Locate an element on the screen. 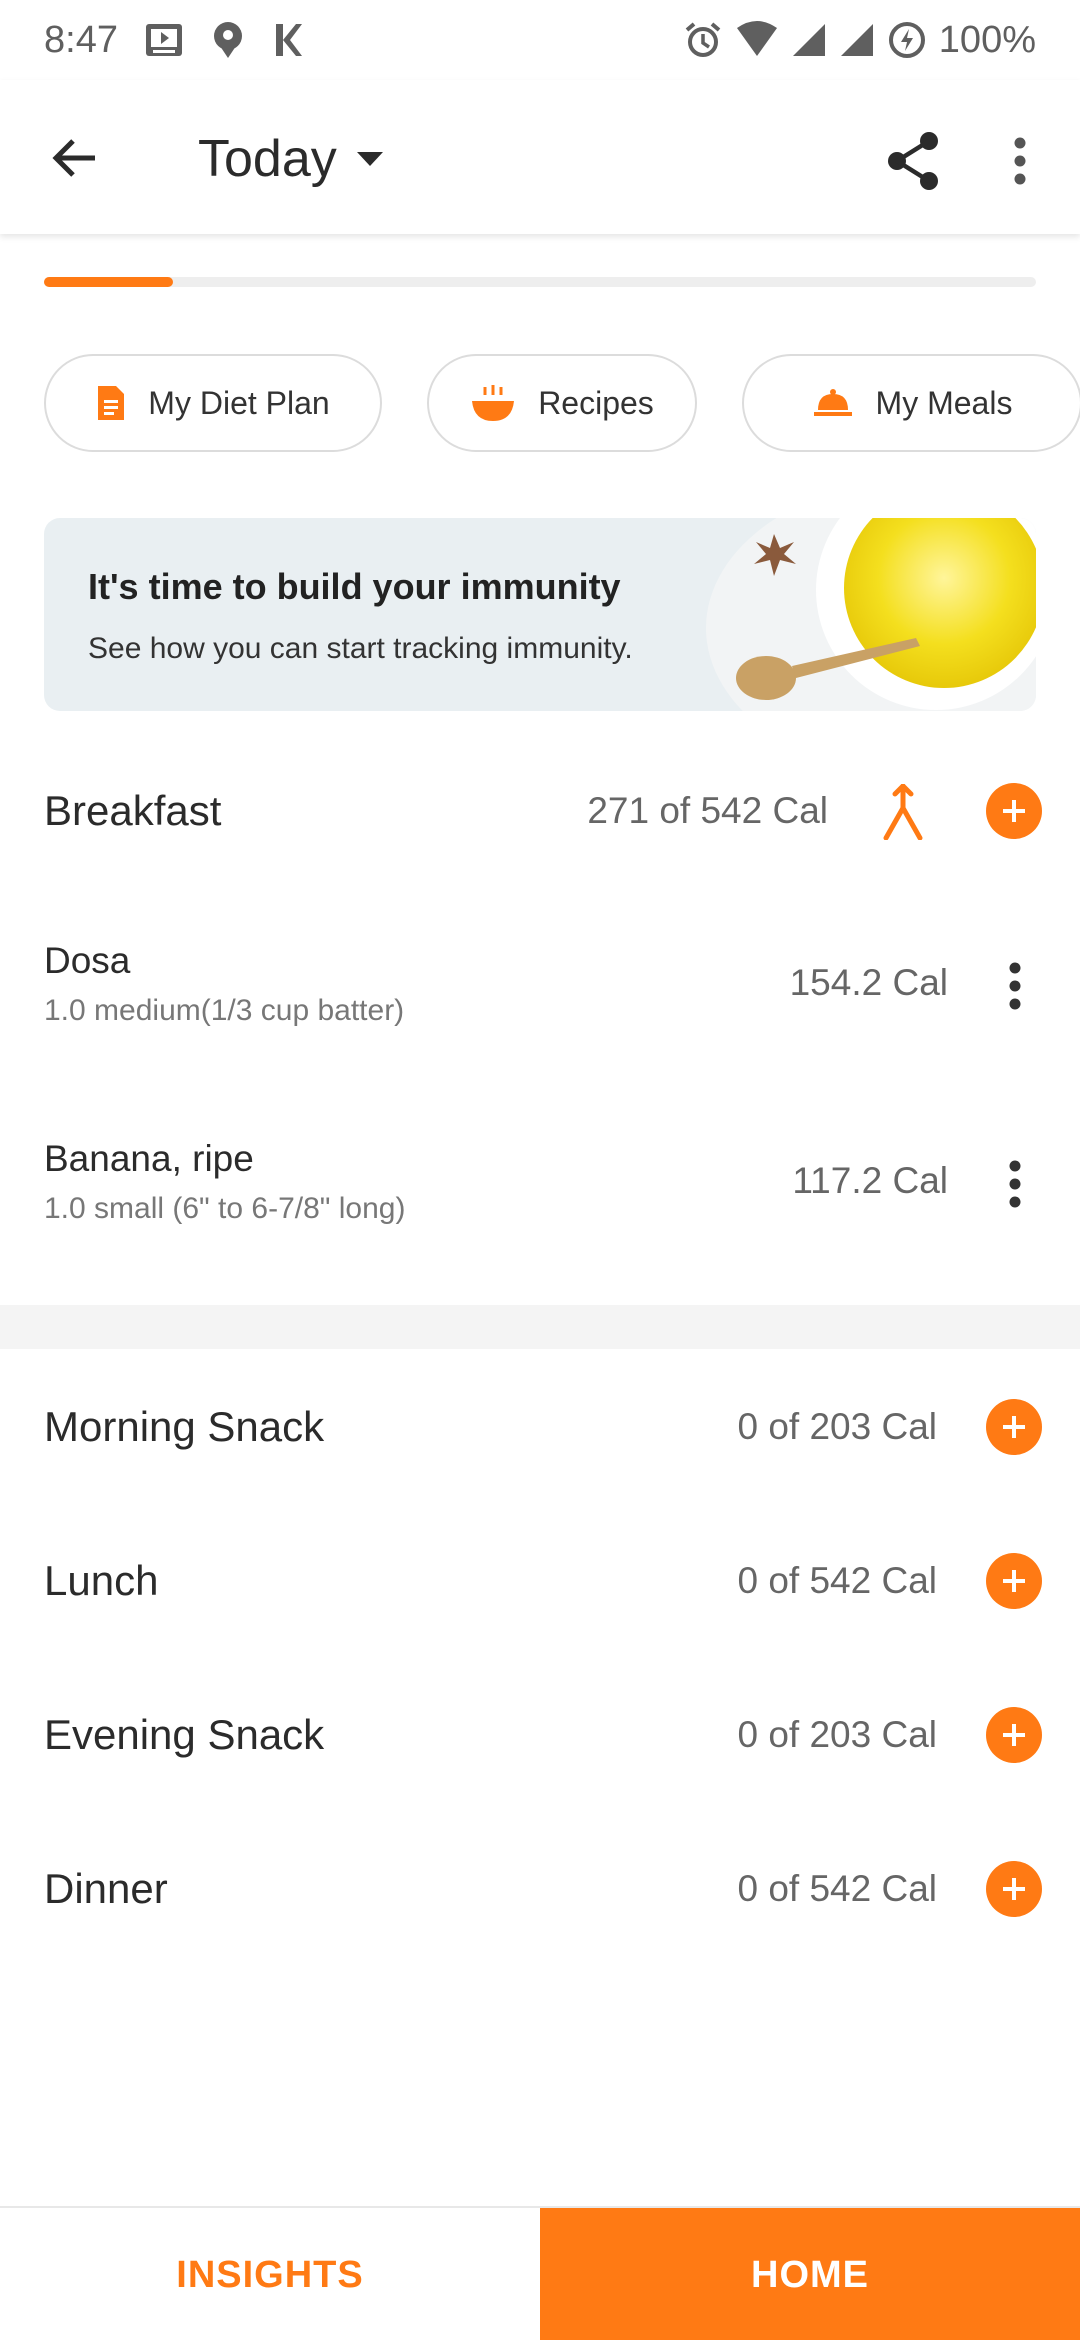  food-name: Banana, ripe is located at coordinates (149, 1158).